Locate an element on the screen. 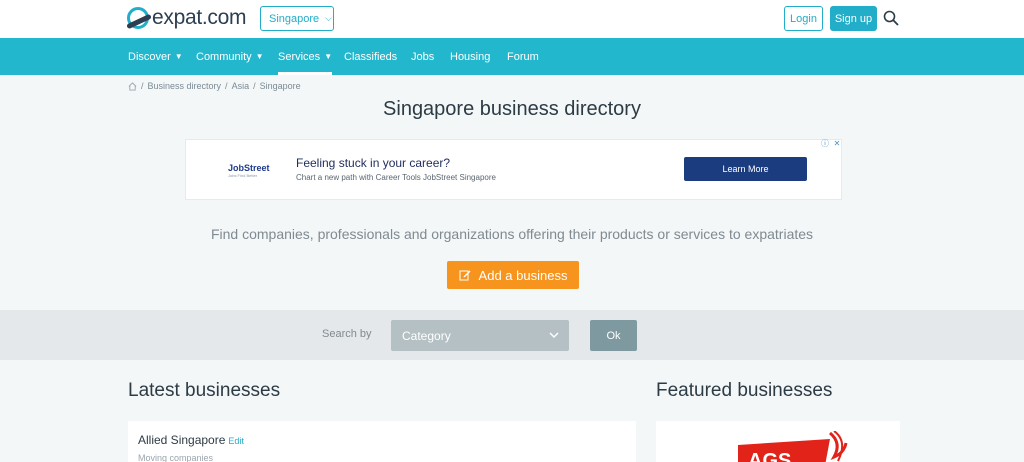 The width and height of the screenshot is (1024, 462). featured-logo-text: AGS is located at coordinates (769, 456).